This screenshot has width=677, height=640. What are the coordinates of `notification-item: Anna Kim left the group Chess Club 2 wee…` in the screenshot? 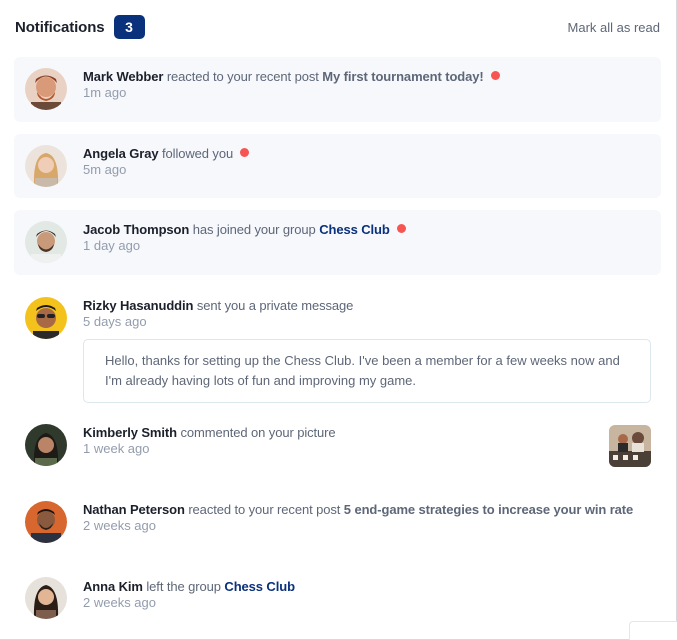 It's located at (337, 598).